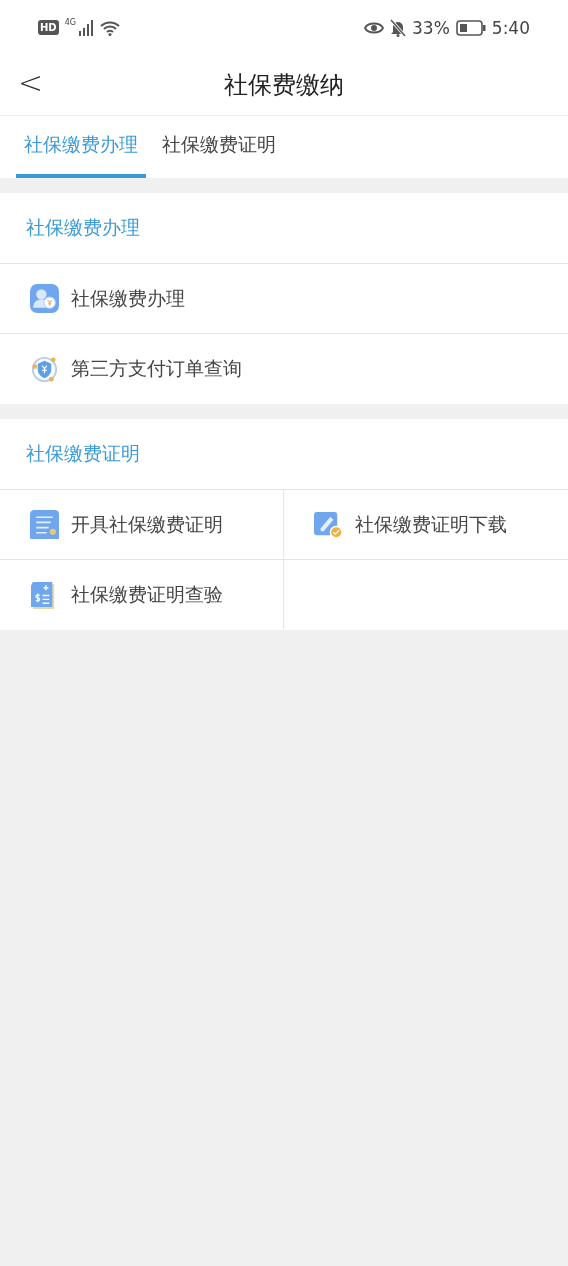  Describe the element at coordinates (83, 227) in the screenshot. I see `section-title: 社保缴费办理` at that location.